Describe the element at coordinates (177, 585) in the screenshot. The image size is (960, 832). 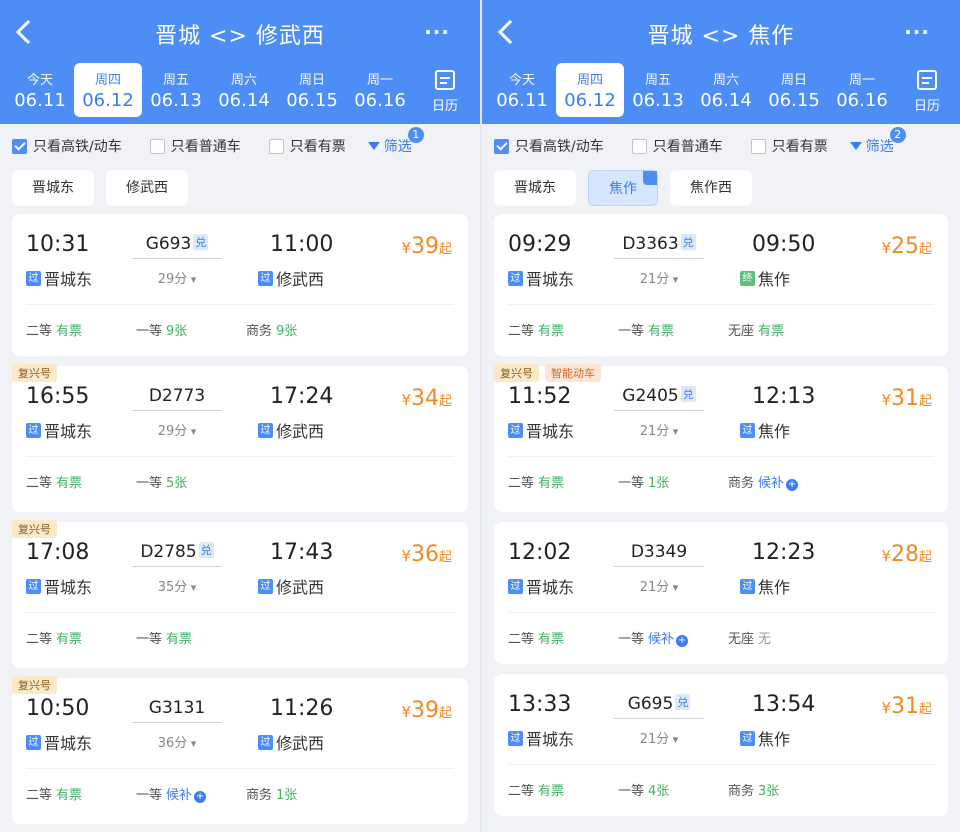
I see `duration: 35分` at that location.